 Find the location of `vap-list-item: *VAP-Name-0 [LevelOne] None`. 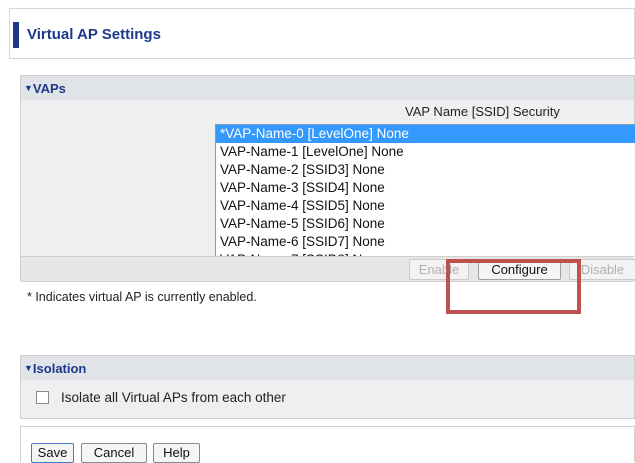

vap-list-item: *VAP-Name-0 [LevelOne] None is located at coordinates (425, 134).